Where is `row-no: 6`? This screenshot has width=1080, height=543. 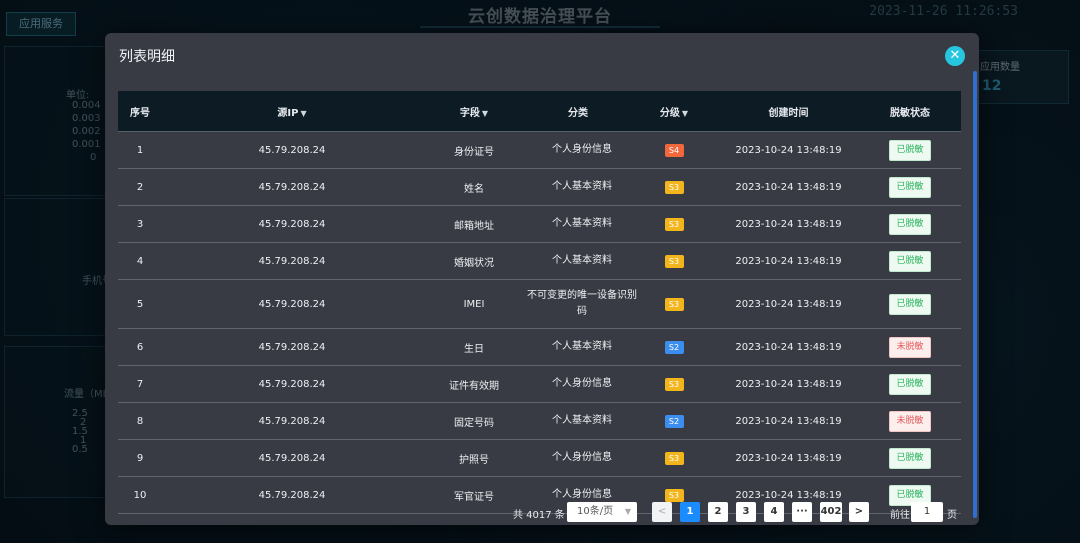
row-no: 6 is located at coordinates (140, 347).